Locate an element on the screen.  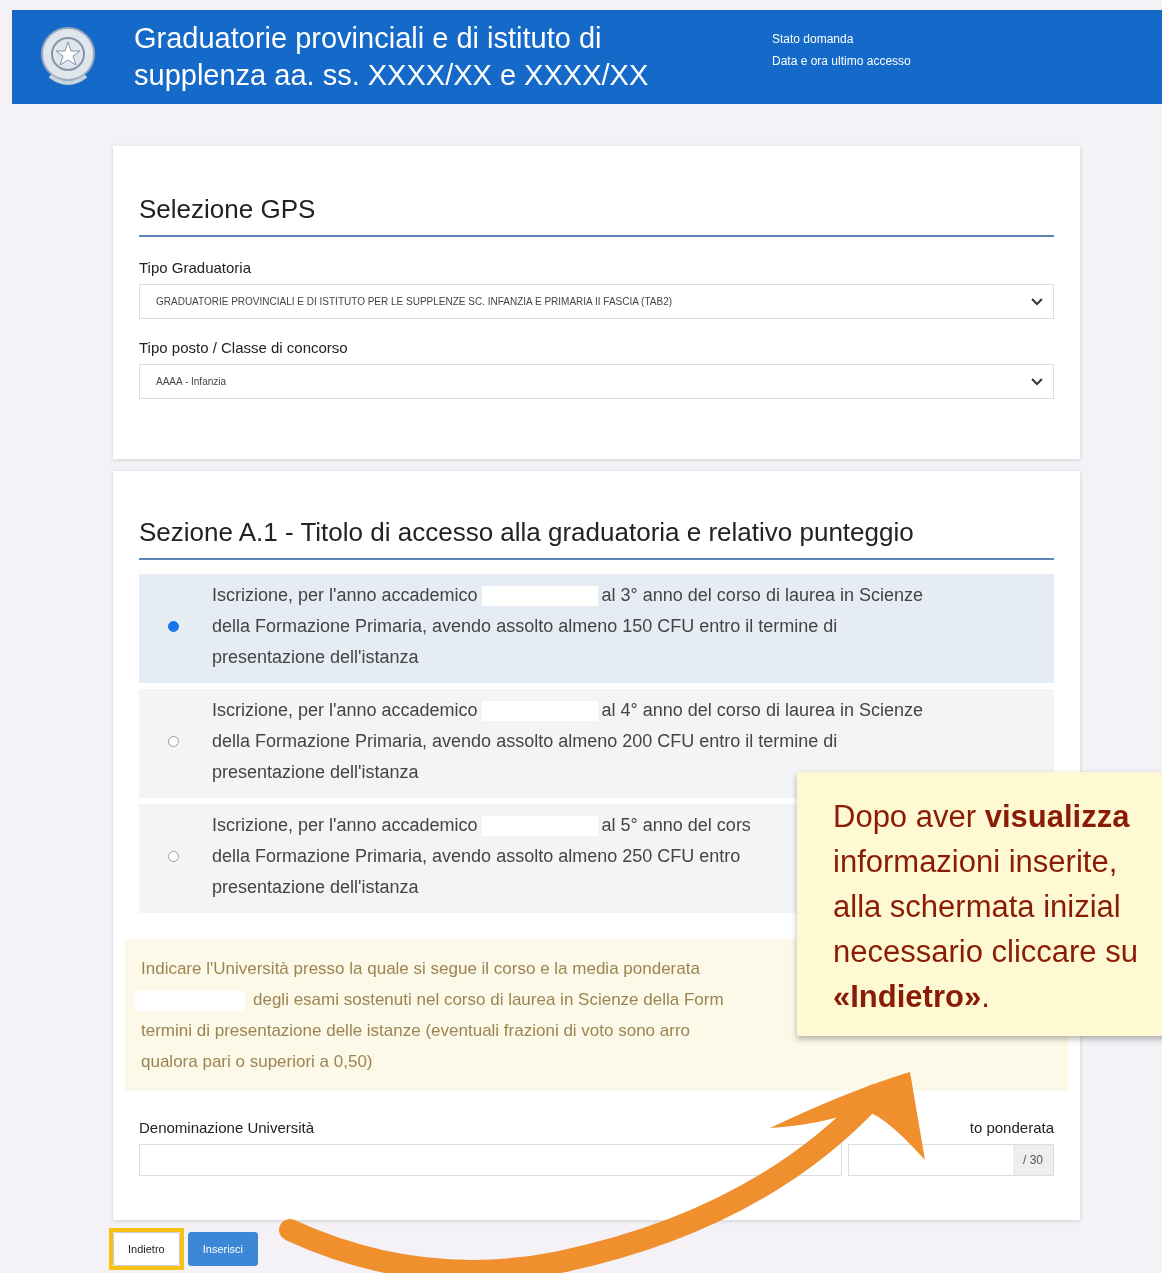
option-row: Iscrizione, per l'anno accademico al 3° anno del corso di laurea in Scienze della Formazione Primaria, avendo assolto almeno 150 CFU entro il termine di presentazione dell'istanza is located at coordinates (596, 628).